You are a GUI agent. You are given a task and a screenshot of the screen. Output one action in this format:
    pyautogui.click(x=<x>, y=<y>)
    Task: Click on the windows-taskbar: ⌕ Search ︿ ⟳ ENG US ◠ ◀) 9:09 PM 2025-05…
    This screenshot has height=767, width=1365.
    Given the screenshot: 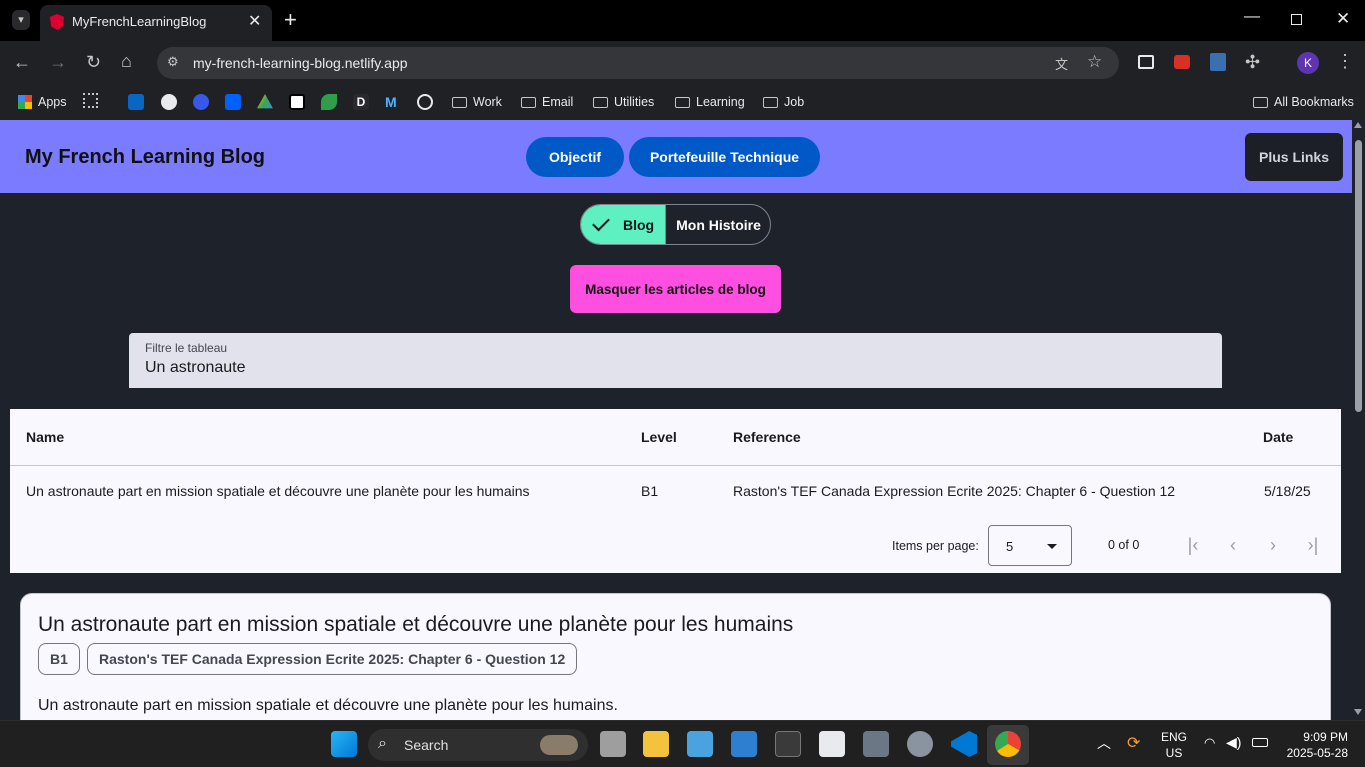 What is the action you would take?
    pyautogui.click(x=682, y=743)
    